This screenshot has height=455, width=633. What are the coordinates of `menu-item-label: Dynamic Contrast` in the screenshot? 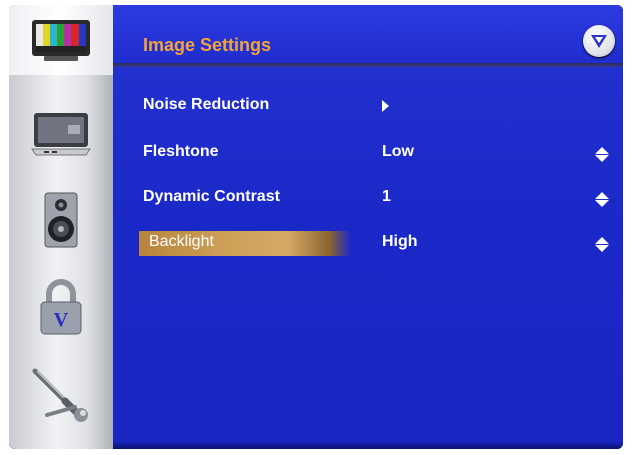 It's located at (211, 196).